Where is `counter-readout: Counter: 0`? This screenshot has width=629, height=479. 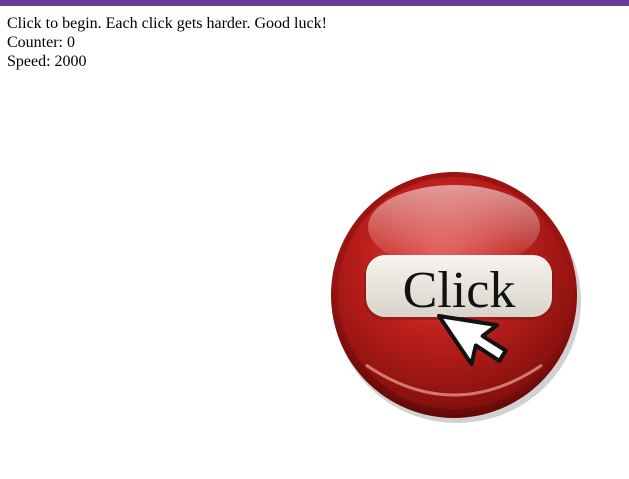 counter-readout: Counter: 0 is located at coordinates (167, 42).